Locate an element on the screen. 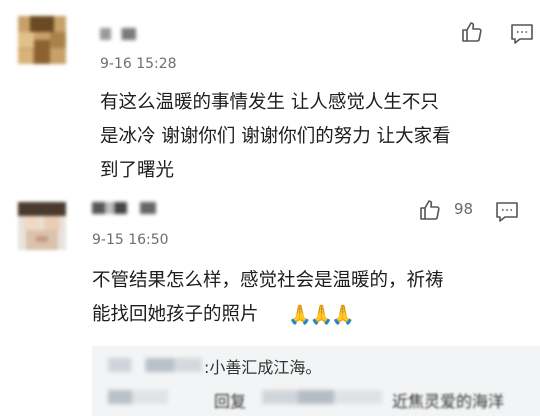 The width and height of the screenshot is (540, 416). comment-time: 9-16 15:28 is located at coordinates (138, 64).